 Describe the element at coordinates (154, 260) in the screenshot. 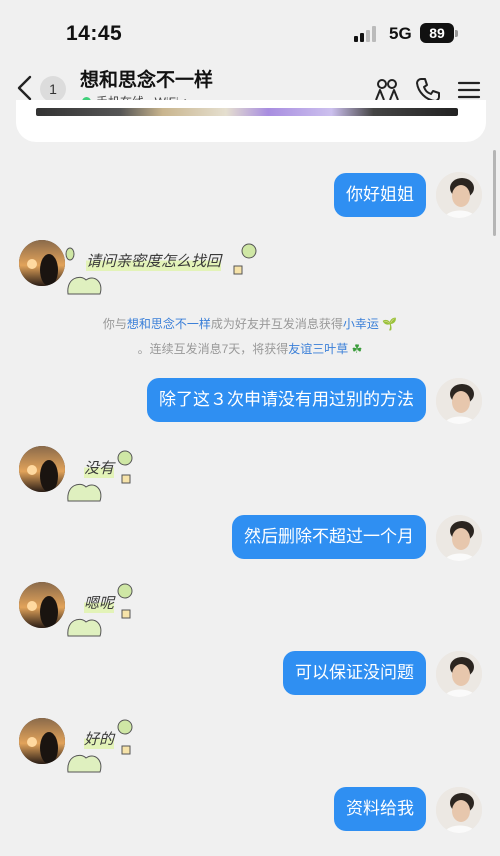

I see `sticker-text: 请问亲密度怎么找回` at that location.